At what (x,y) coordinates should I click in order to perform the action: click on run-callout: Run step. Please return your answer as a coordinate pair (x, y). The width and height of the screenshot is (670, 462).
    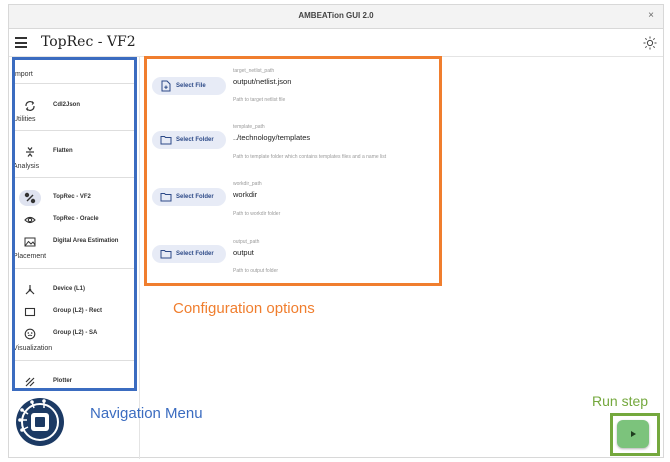
    Looking at the image, I should click on (620, 401).